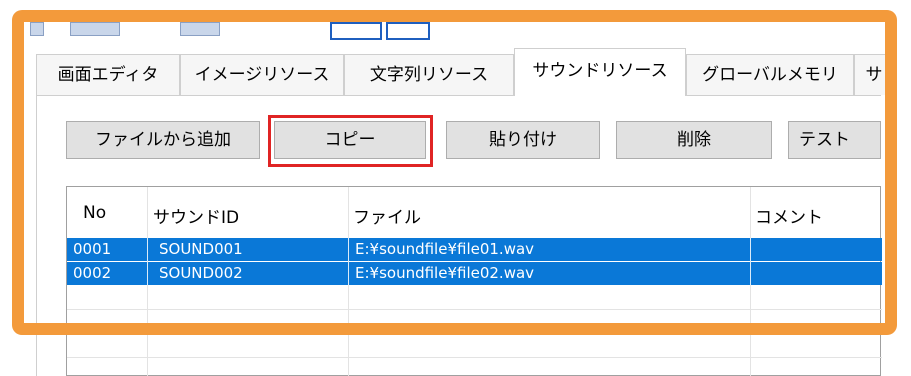 This screenshot has height=376, width=911. What do you see at coordinates (196, 215) in the screenshot?
I see `column-header-sound-id: サウンドID` at bounding box center [196, 215].